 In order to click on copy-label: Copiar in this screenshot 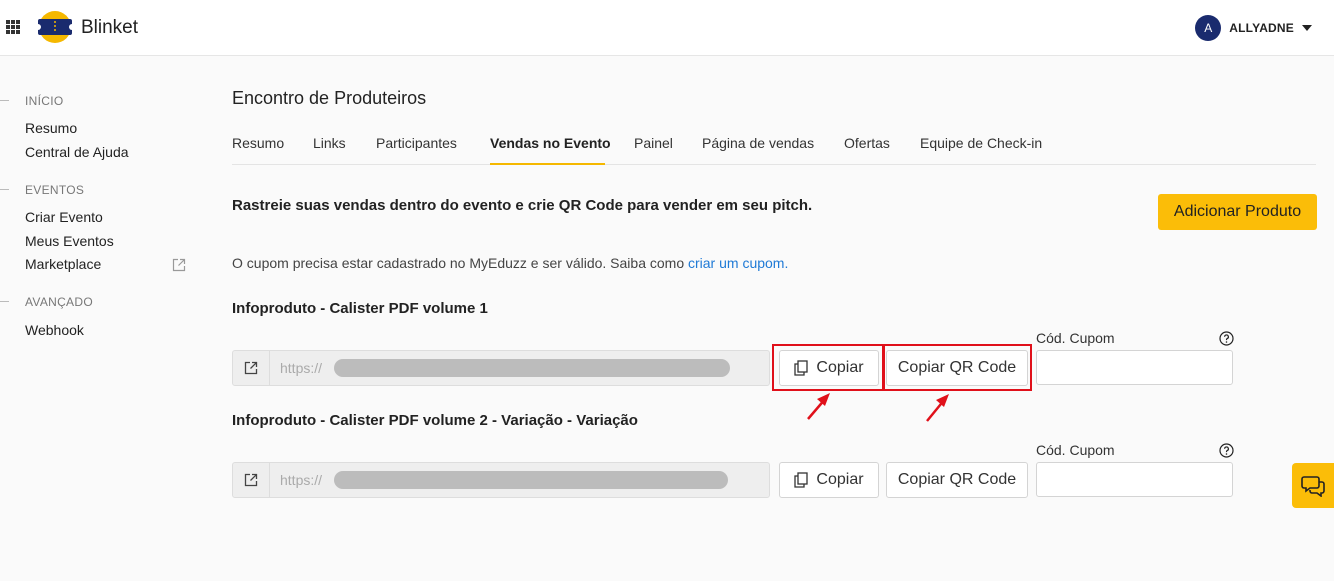, I will do `click(840, 479)`.